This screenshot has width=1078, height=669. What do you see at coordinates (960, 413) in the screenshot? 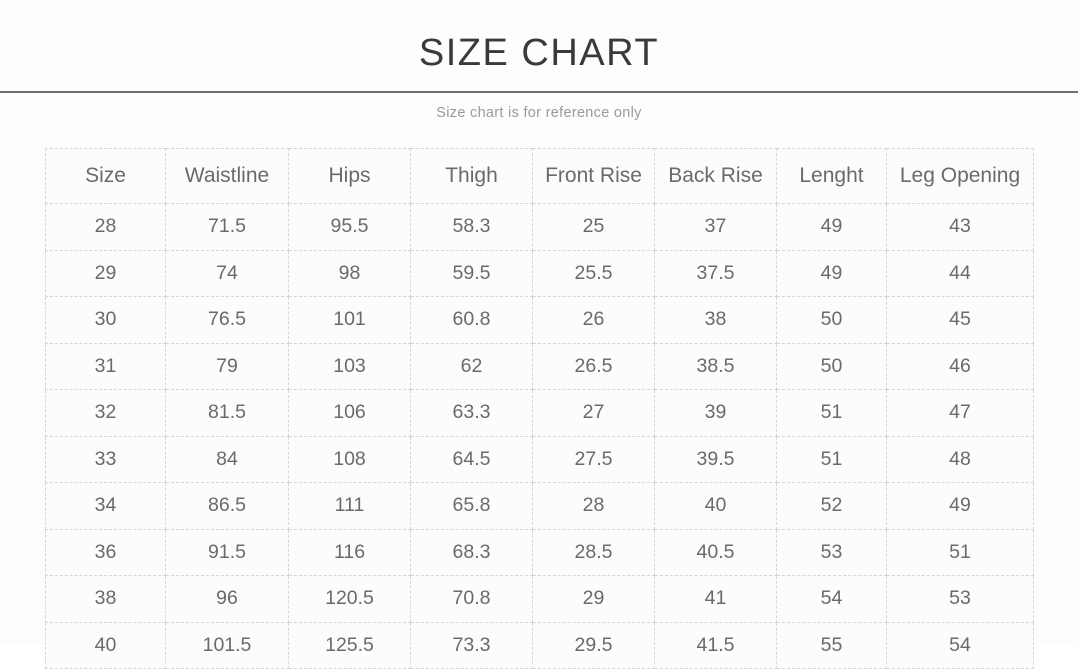
I see `table-cell: 47` at bounding box center [960, 413].